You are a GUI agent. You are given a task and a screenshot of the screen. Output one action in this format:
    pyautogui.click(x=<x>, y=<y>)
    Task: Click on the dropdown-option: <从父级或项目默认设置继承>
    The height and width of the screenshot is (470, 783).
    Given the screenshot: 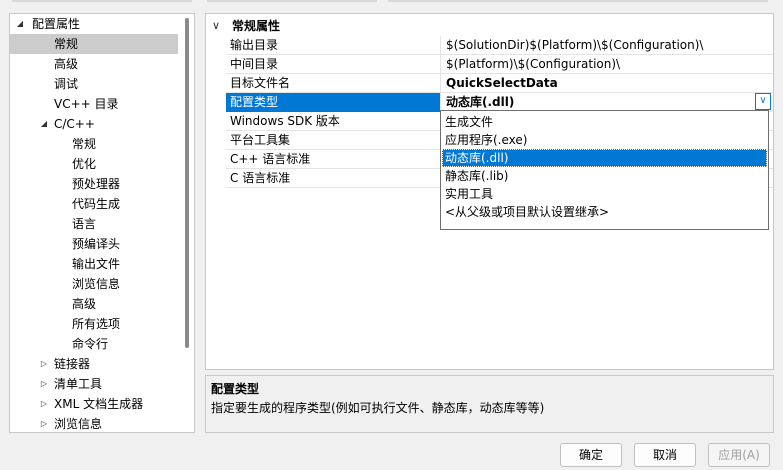 What is the action you would take?
    pyautogui.click(x=604, y=212)
    